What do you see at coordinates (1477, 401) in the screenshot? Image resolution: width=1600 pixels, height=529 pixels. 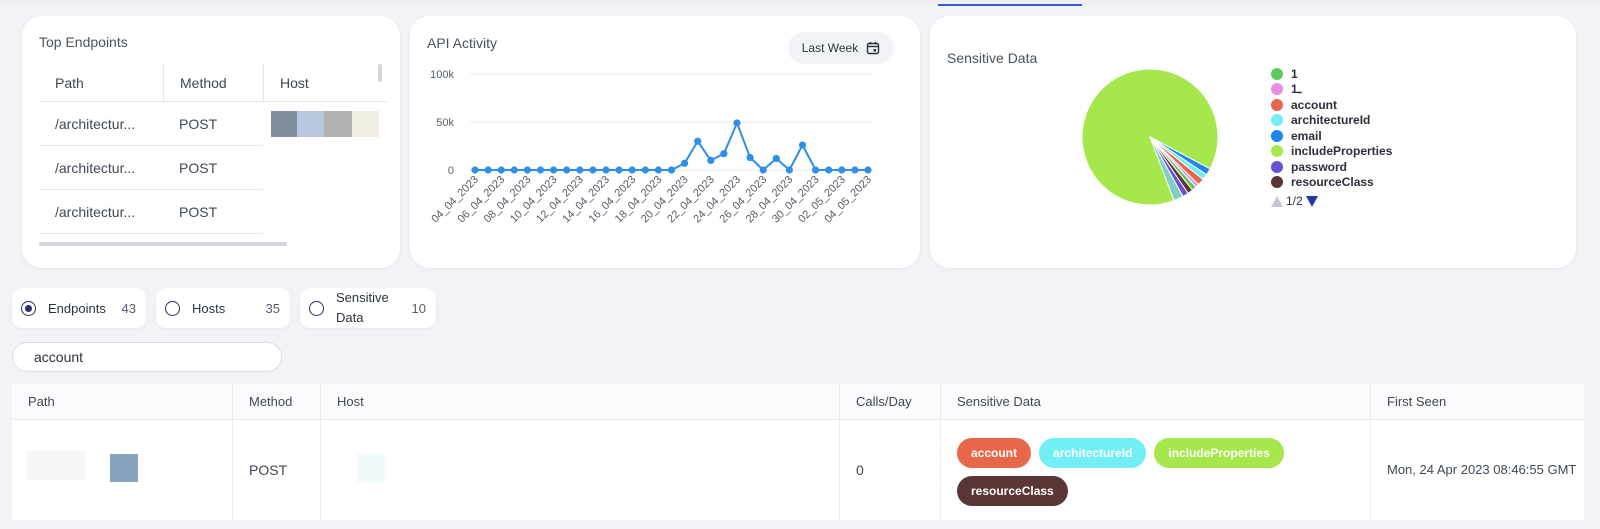 I see `column-header-first-seen: First Seen` at bounding box center [1477, 401].